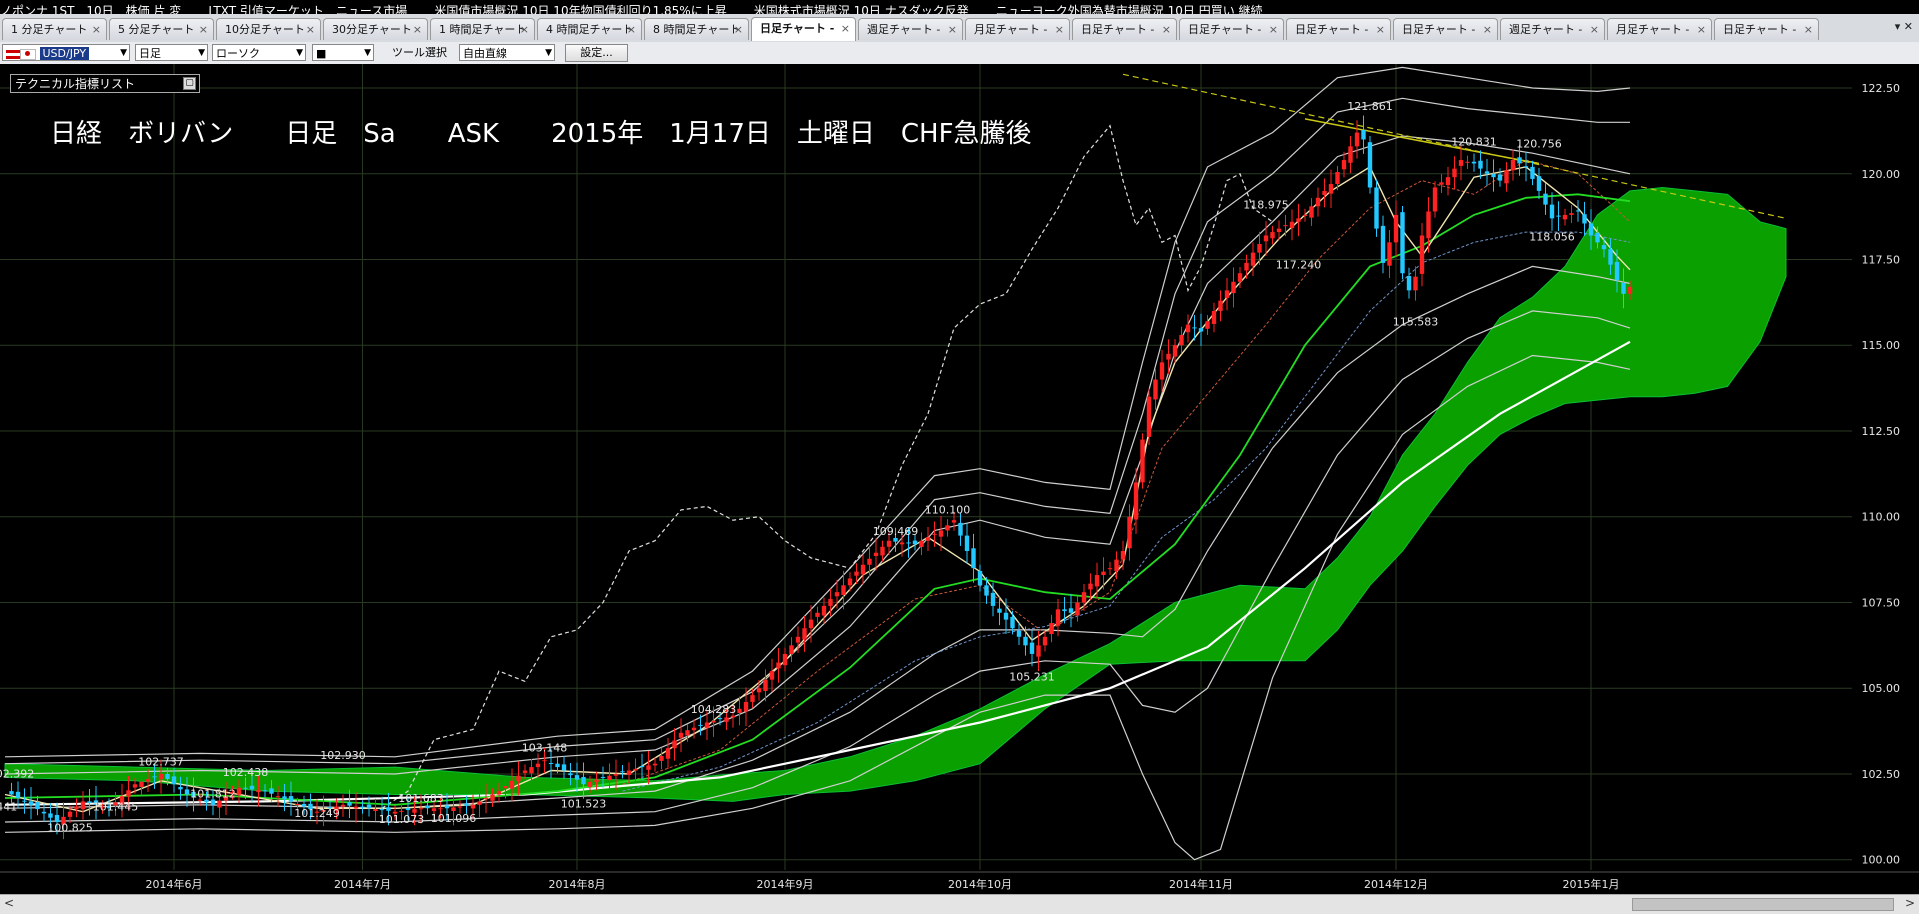  Describe the element at coordinates (362, 884) in the screenshot. I see `date-axis-label: 2014年7月` at that location.